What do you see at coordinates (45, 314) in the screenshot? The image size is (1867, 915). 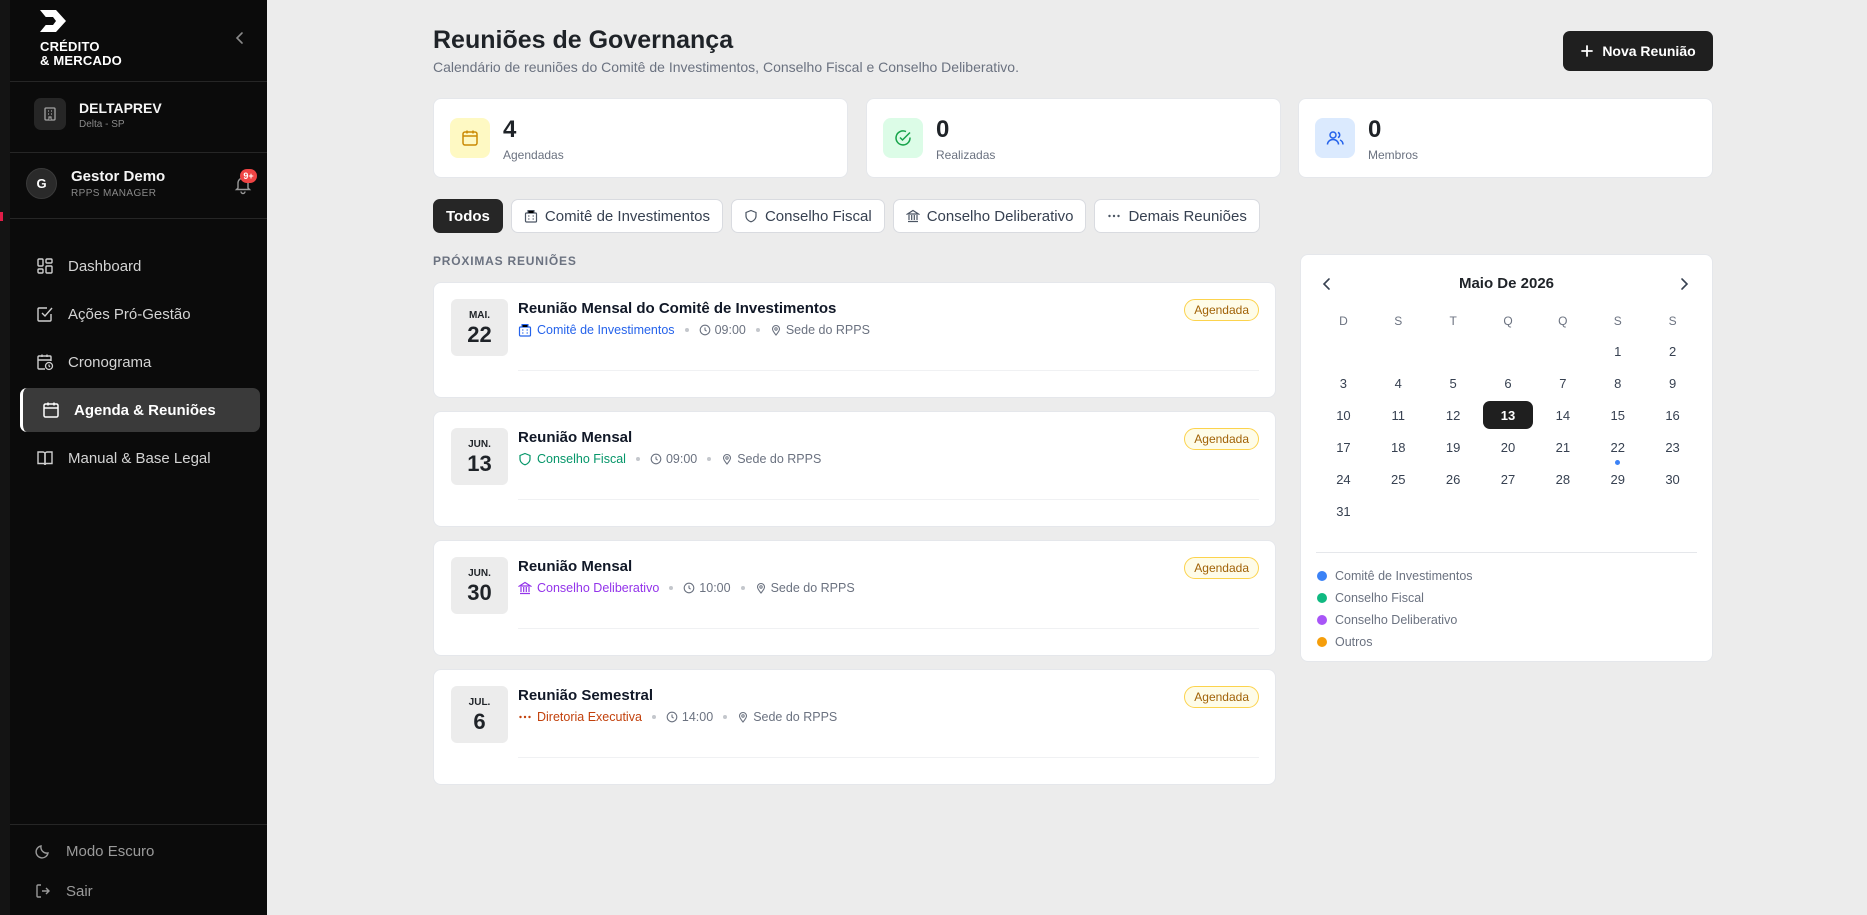 I see `check-square-icon` at bounding box center [45, 314].